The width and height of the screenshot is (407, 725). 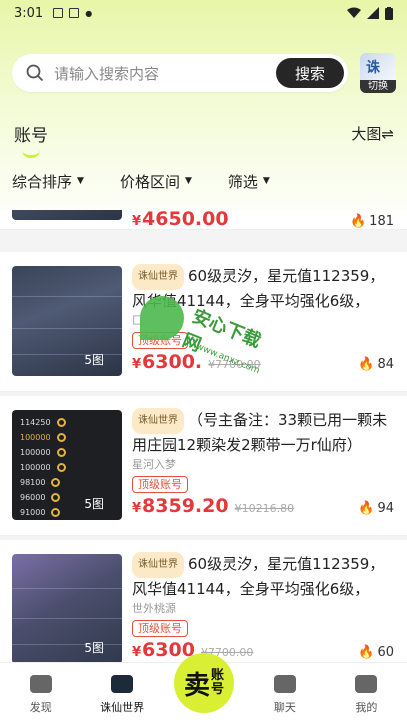 What do you see at coordinates (234, 364) in the screenshot?
I see `original-price: ¥7700.00` at bounding box center [234, 364].